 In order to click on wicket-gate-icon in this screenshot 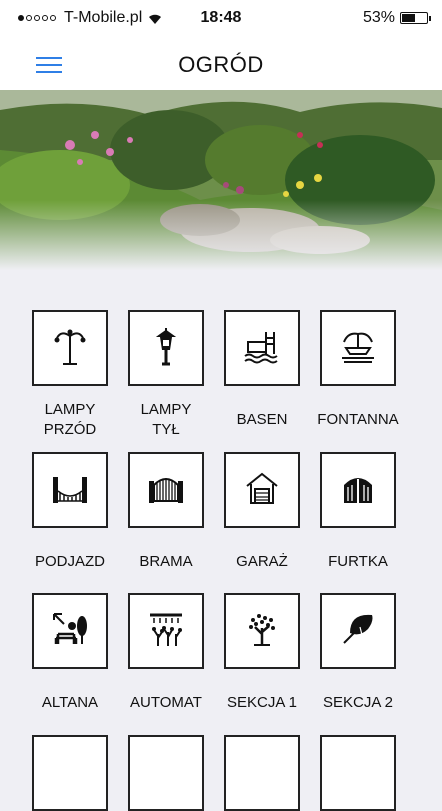, I will do `click(358, 490)`.